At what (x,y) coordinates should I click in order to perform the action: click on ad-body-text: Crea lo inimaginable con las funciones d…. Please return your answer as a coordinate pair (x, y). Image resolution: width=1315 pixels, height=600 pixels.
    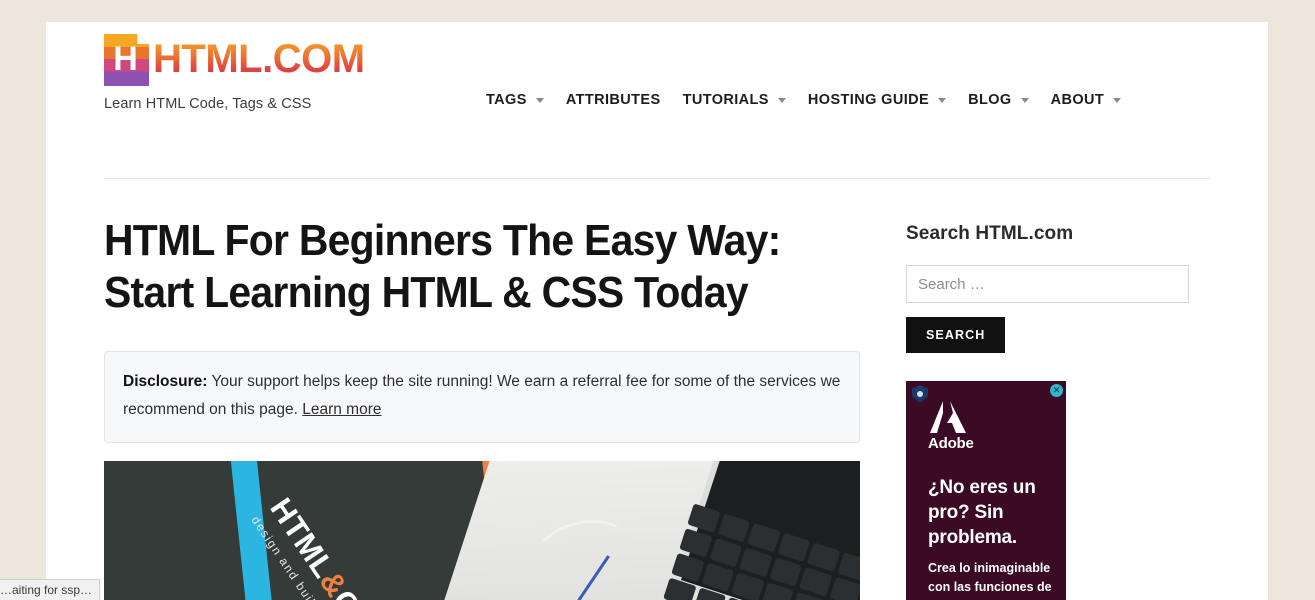
    Looking at the image, I should click on (990, 580).